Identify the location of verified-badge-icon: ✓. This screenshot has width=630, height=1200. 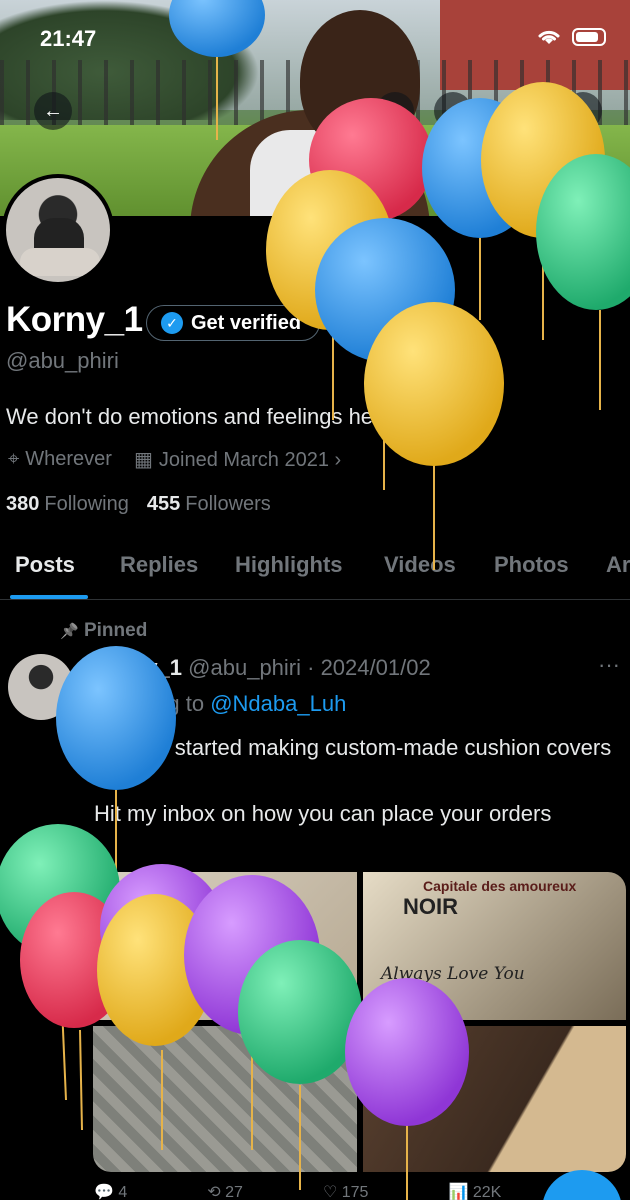
(172, 323).